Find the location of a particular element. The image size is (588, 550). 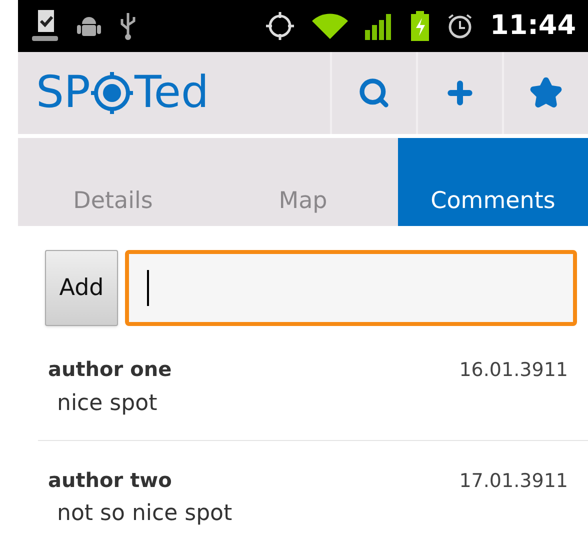

wifi-icon is located at coordinates (330, 26).